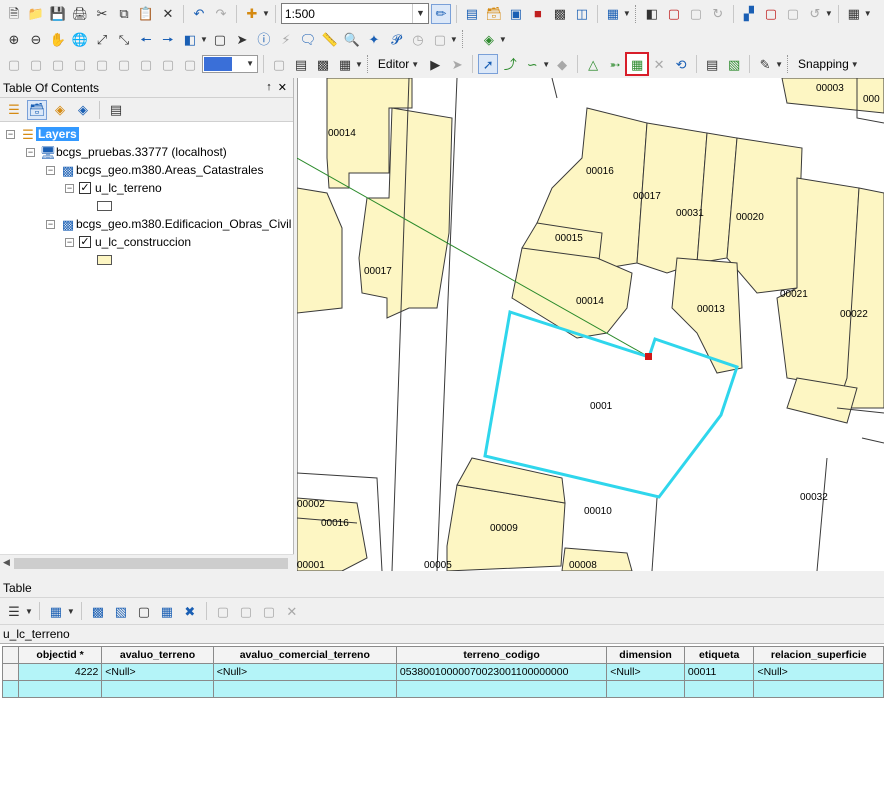 This screenshot has height=793, width=884. Describe the element at coordinates (645, 672) in the screenshot. I see `cell-dimension: <Null>` at that location.